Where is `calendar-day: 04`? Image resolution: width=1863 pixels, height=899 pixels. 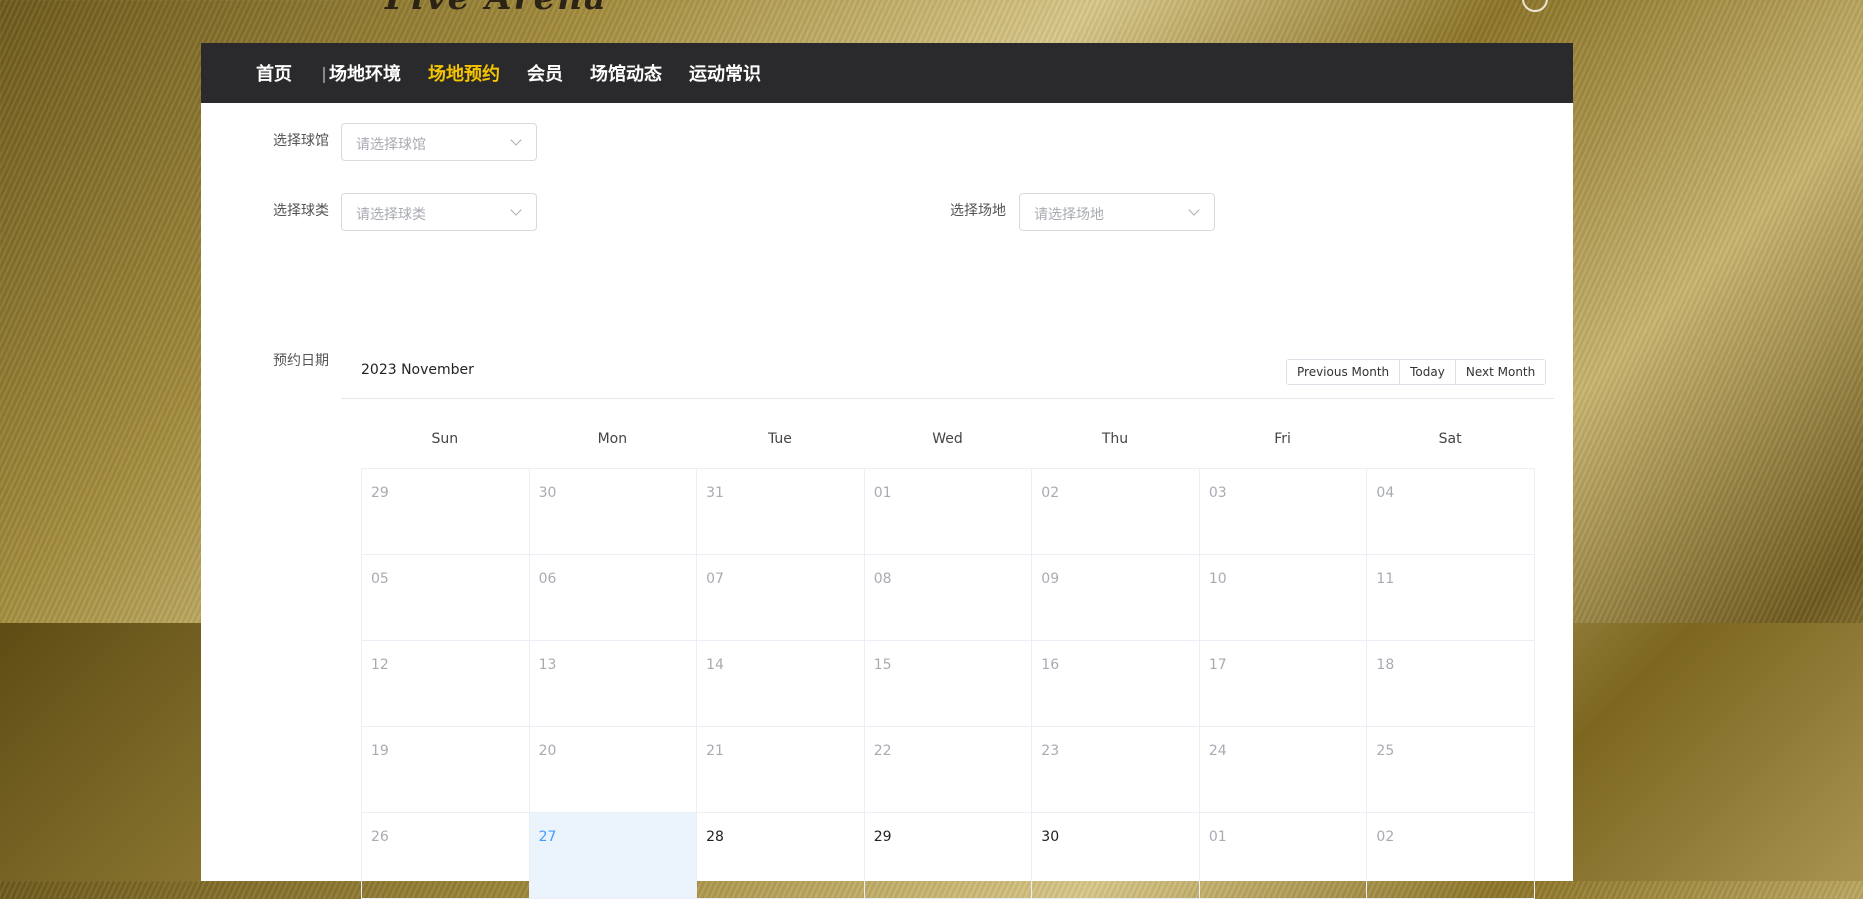 calendar-day: 04 is located at coordinates (1451, 512).